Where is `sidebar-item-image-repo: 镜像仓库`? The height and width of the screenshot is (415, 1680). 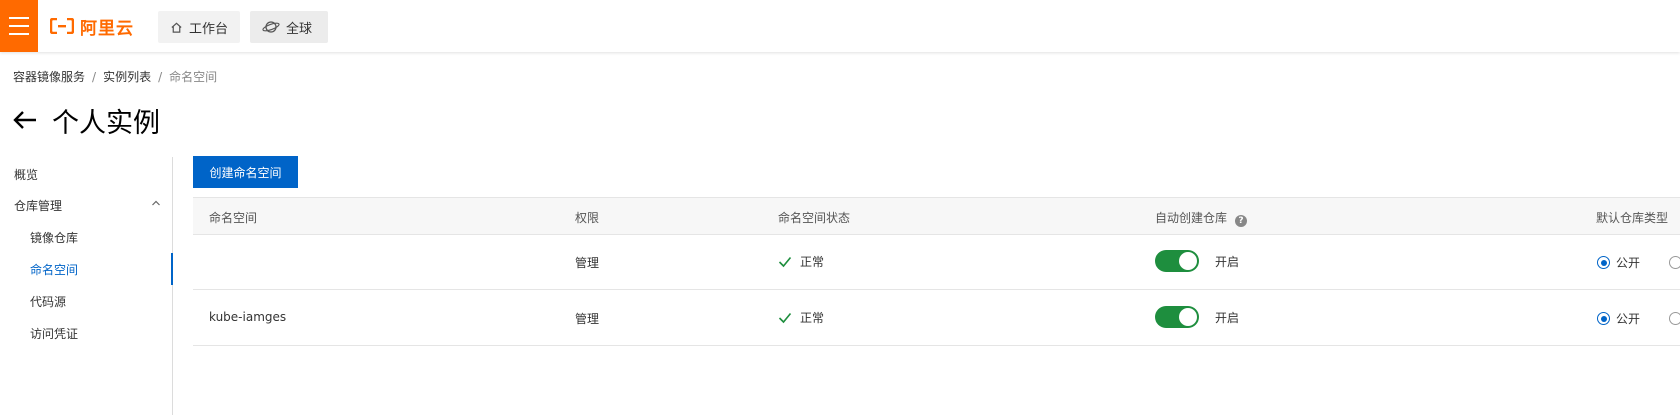 sidebar-item-image-repo: 镜像仓库 is located at coordinates (54, 237).